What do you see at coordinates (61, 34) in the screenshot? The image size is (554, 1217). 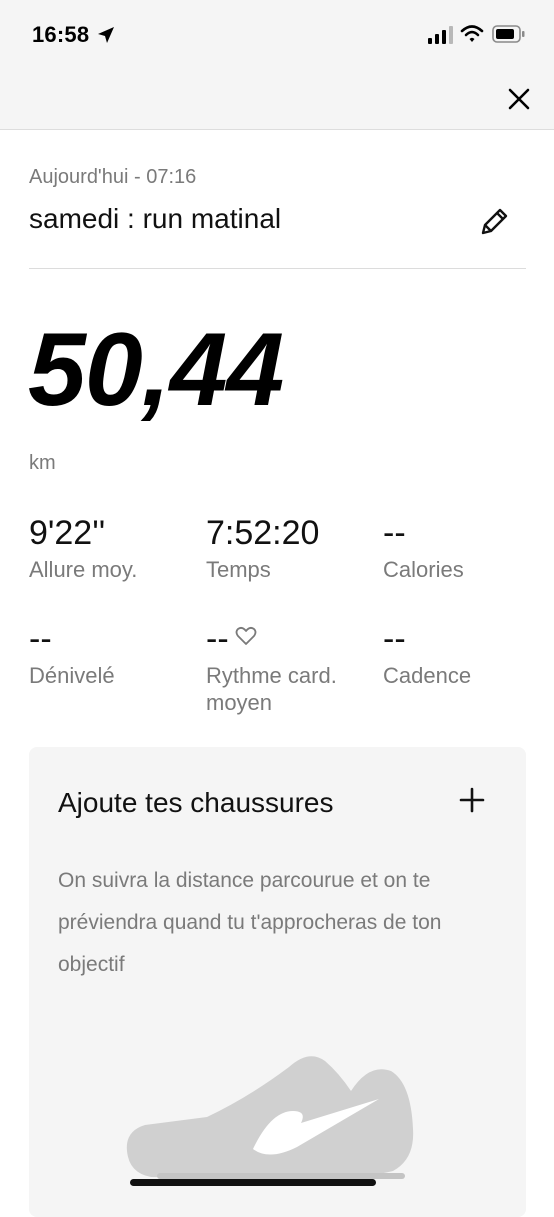 I see `status-time: 16:58` at bounding box center [61, 34].